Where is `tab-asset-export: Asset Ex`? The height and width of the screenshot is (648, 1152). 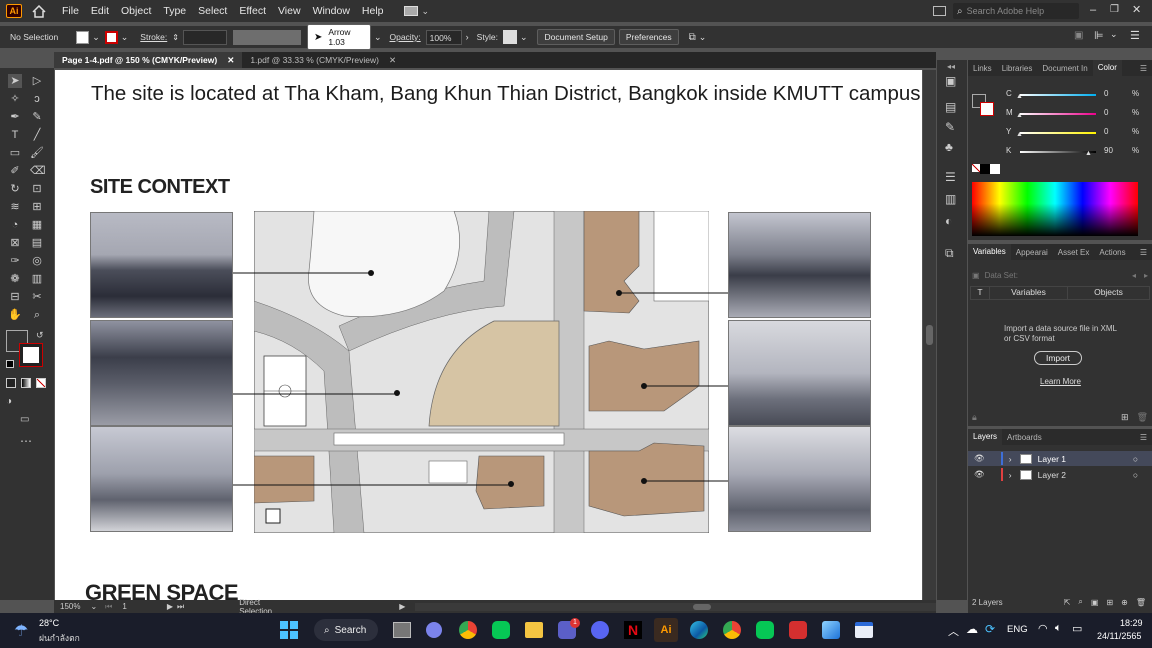
tab-asset-export: Asset Ex is located at coordinates (1074, 252).